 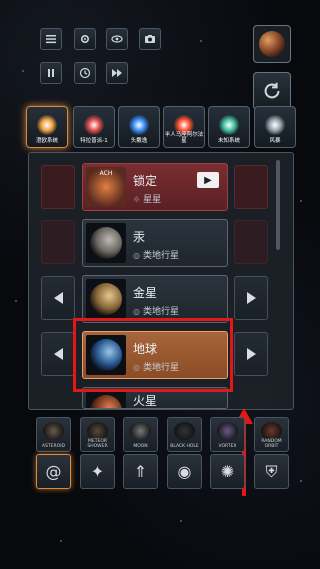 What do you see at coordinates (46, 140) in the screenshot?
I see `category-label: 澄欧系统` at bounding box center [46, 140].